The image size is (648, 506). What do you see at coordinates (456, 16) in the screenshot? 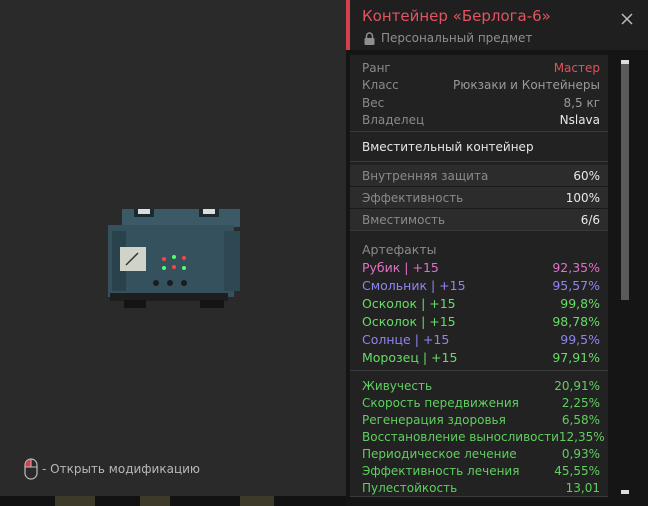
I see `item-title: Контейнер «Берлога-6»` at bounding box center [456, 16].